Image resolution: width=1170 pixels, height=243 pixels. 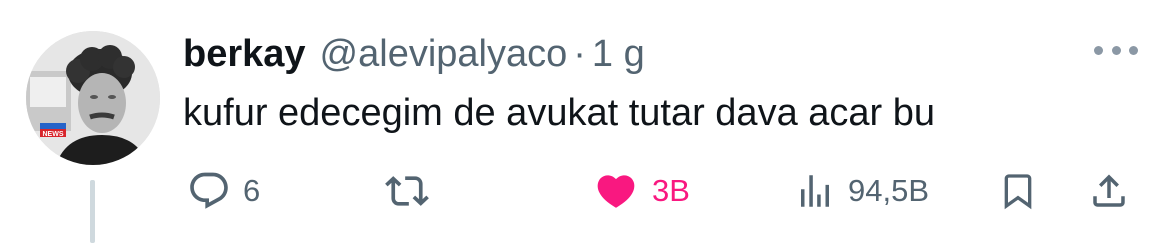 I want to click on reply-button: 6, so click(x=223, y=191).